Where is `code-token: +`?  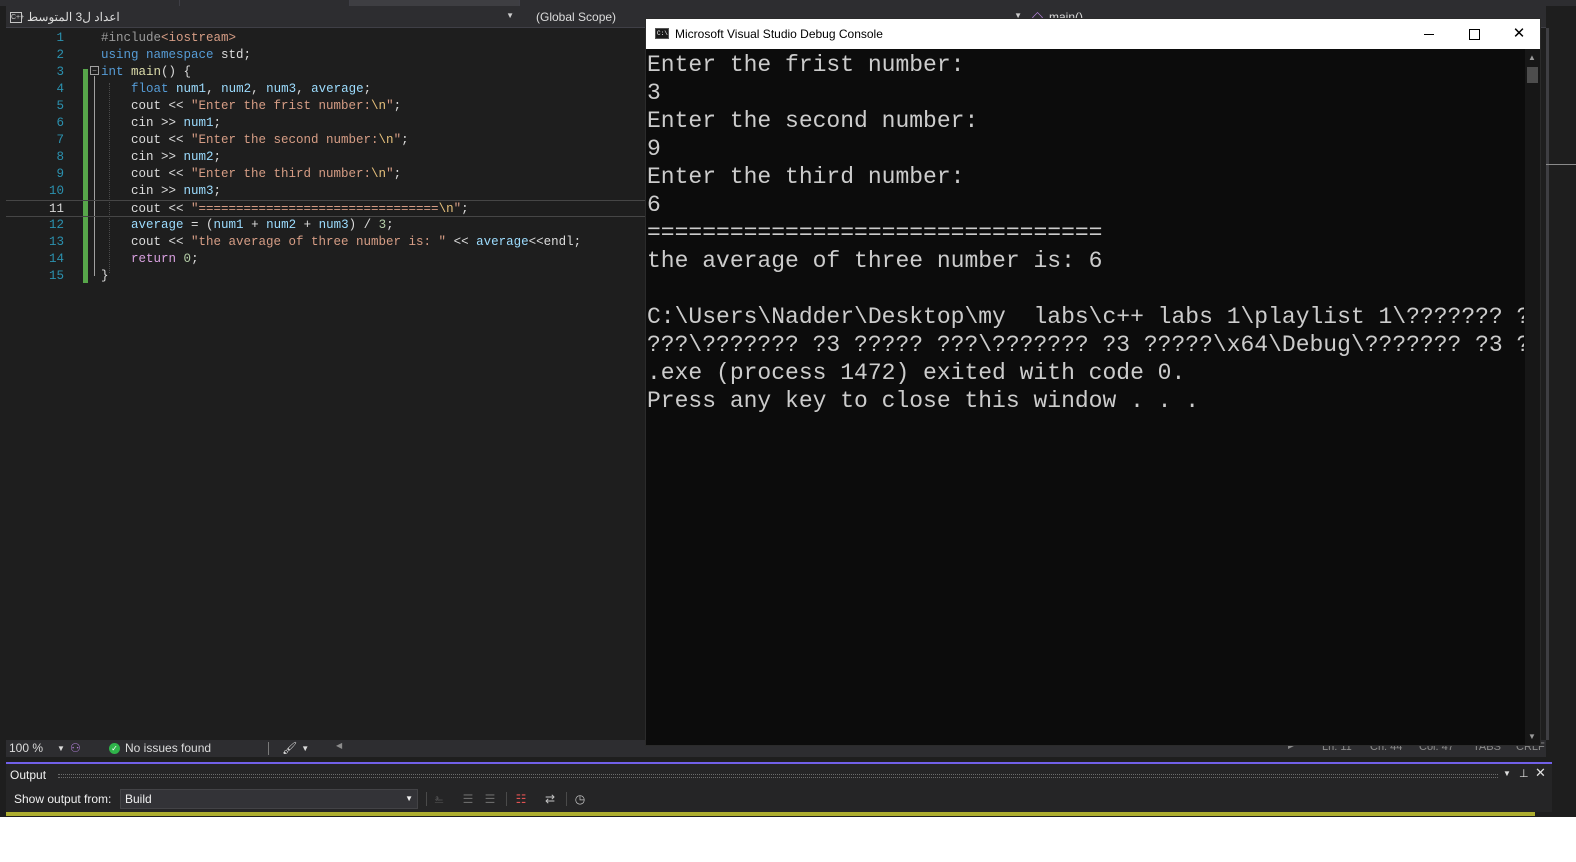
code-token: + is located at coordinates (255, 225).